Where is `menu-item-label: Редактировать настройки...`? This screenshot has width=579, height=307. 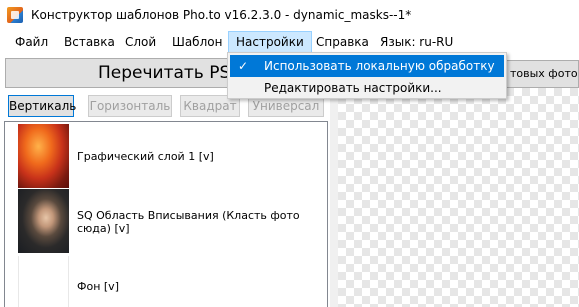 menu-item-label: Редактировать настройки... is located at coordinates (353, 88).